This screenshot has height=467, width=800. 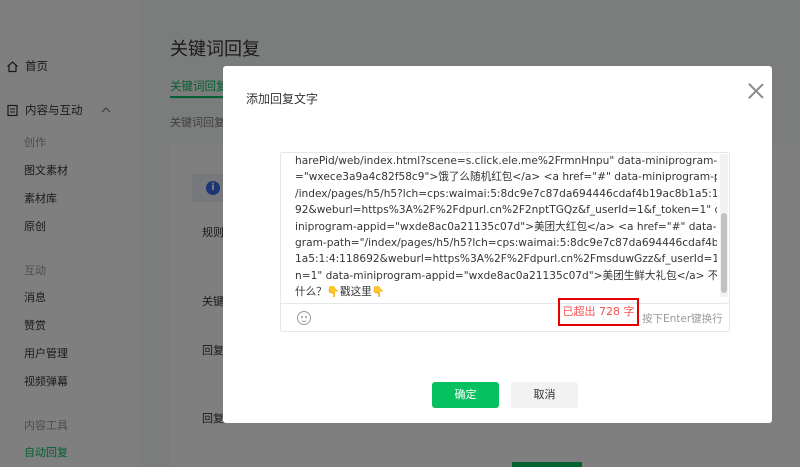 I want to click on close-icon, so click(x=756, y=91).